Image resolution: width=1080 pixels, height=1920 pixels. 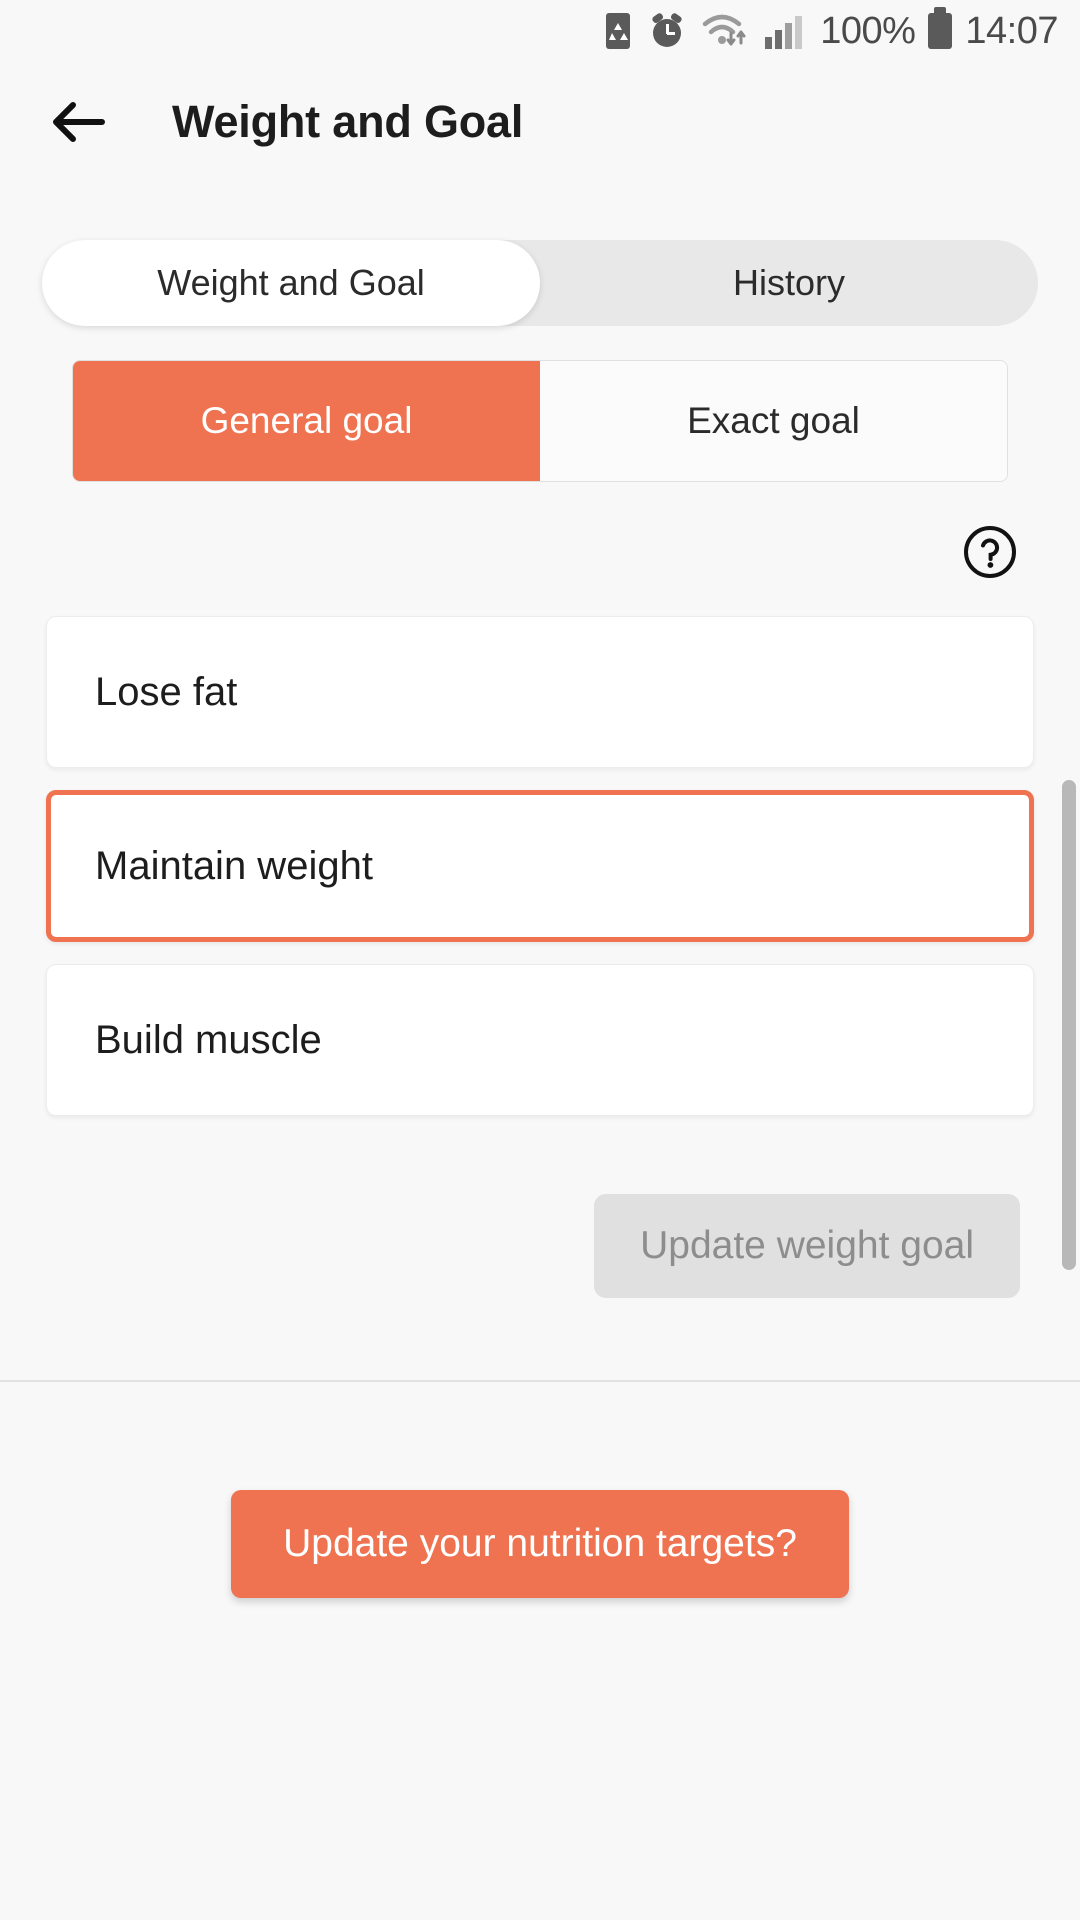 I want to click on segment-general-goal: General goal, so click(x=306, y=421).